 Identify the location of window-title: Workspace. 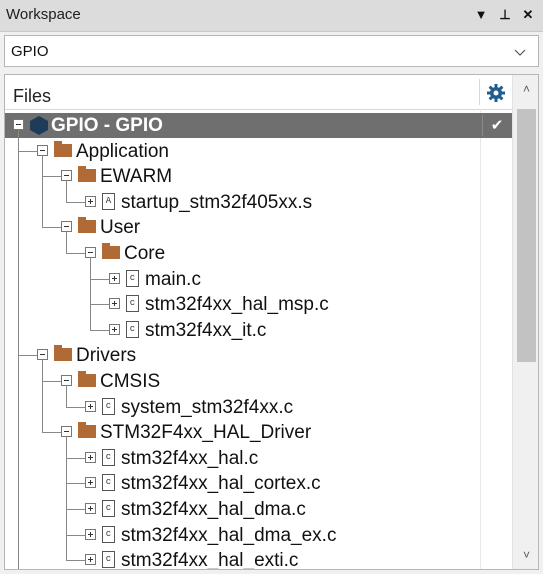
(43, 14).